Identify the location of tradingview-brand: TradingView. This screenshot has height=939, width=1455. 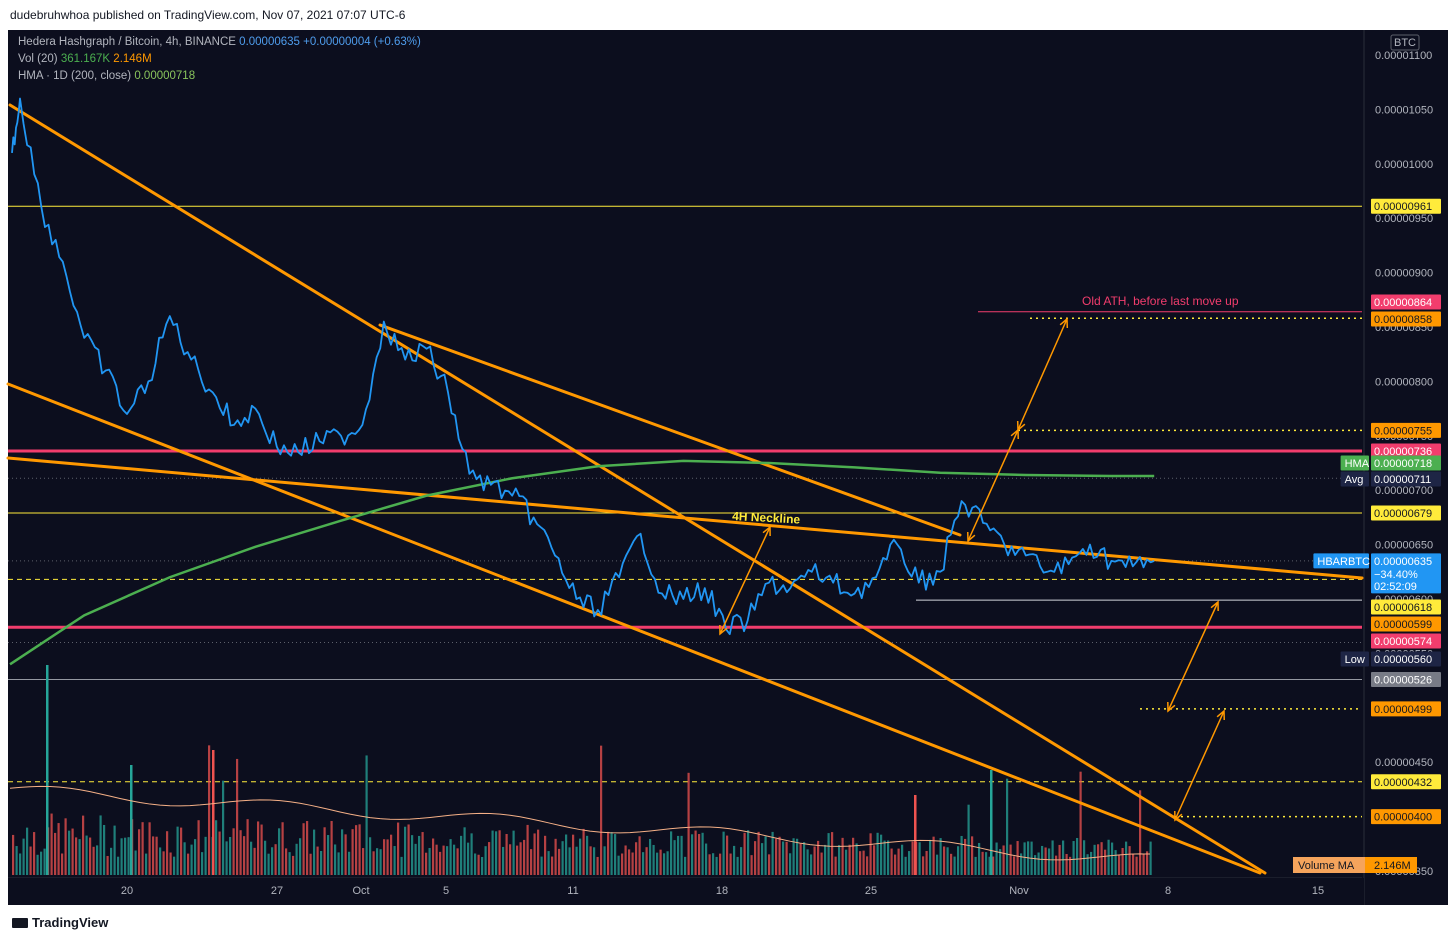
(70, 922).